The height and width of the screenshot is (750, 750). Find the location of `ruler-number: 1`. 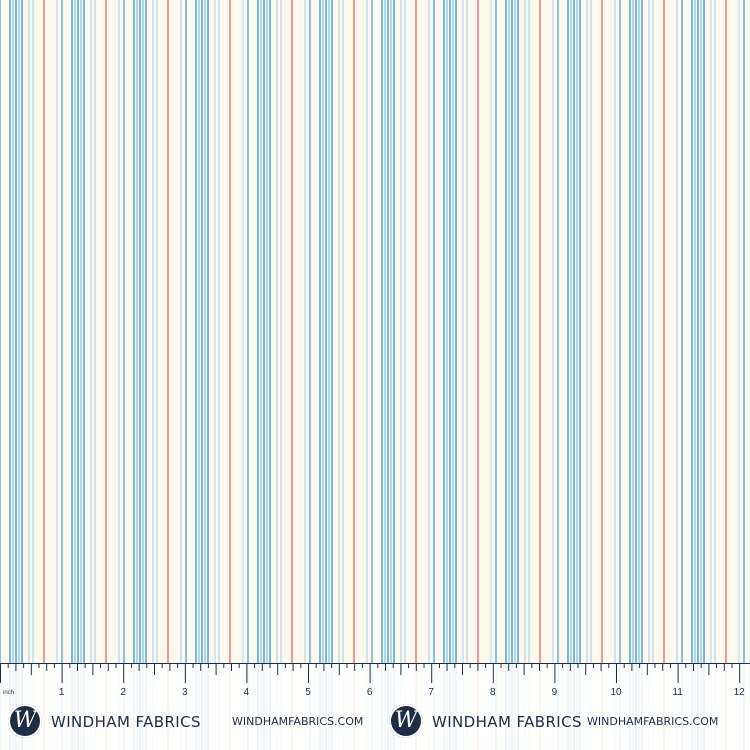

ruler-number: 1 is located at coordinates (61, 692).